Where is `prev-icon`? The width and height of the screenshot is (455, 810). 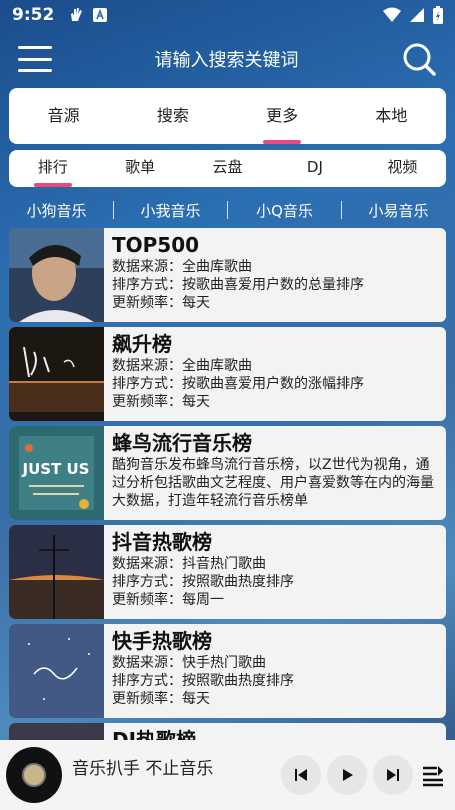 prev-icon is located at coordinates (301, 775).